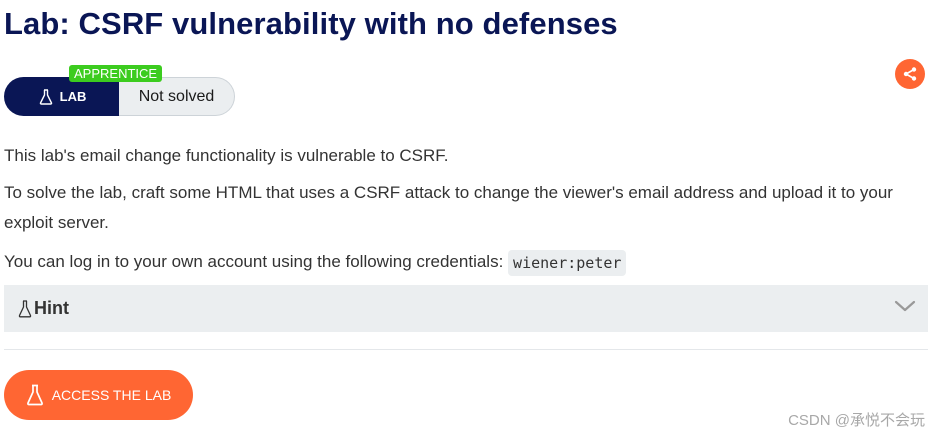  What do you see at coordinates (311, 23) in the screenshot?
I see `page-title: Lab: CSRF vulnerability with no defenses` at bounding box center [311, 23].